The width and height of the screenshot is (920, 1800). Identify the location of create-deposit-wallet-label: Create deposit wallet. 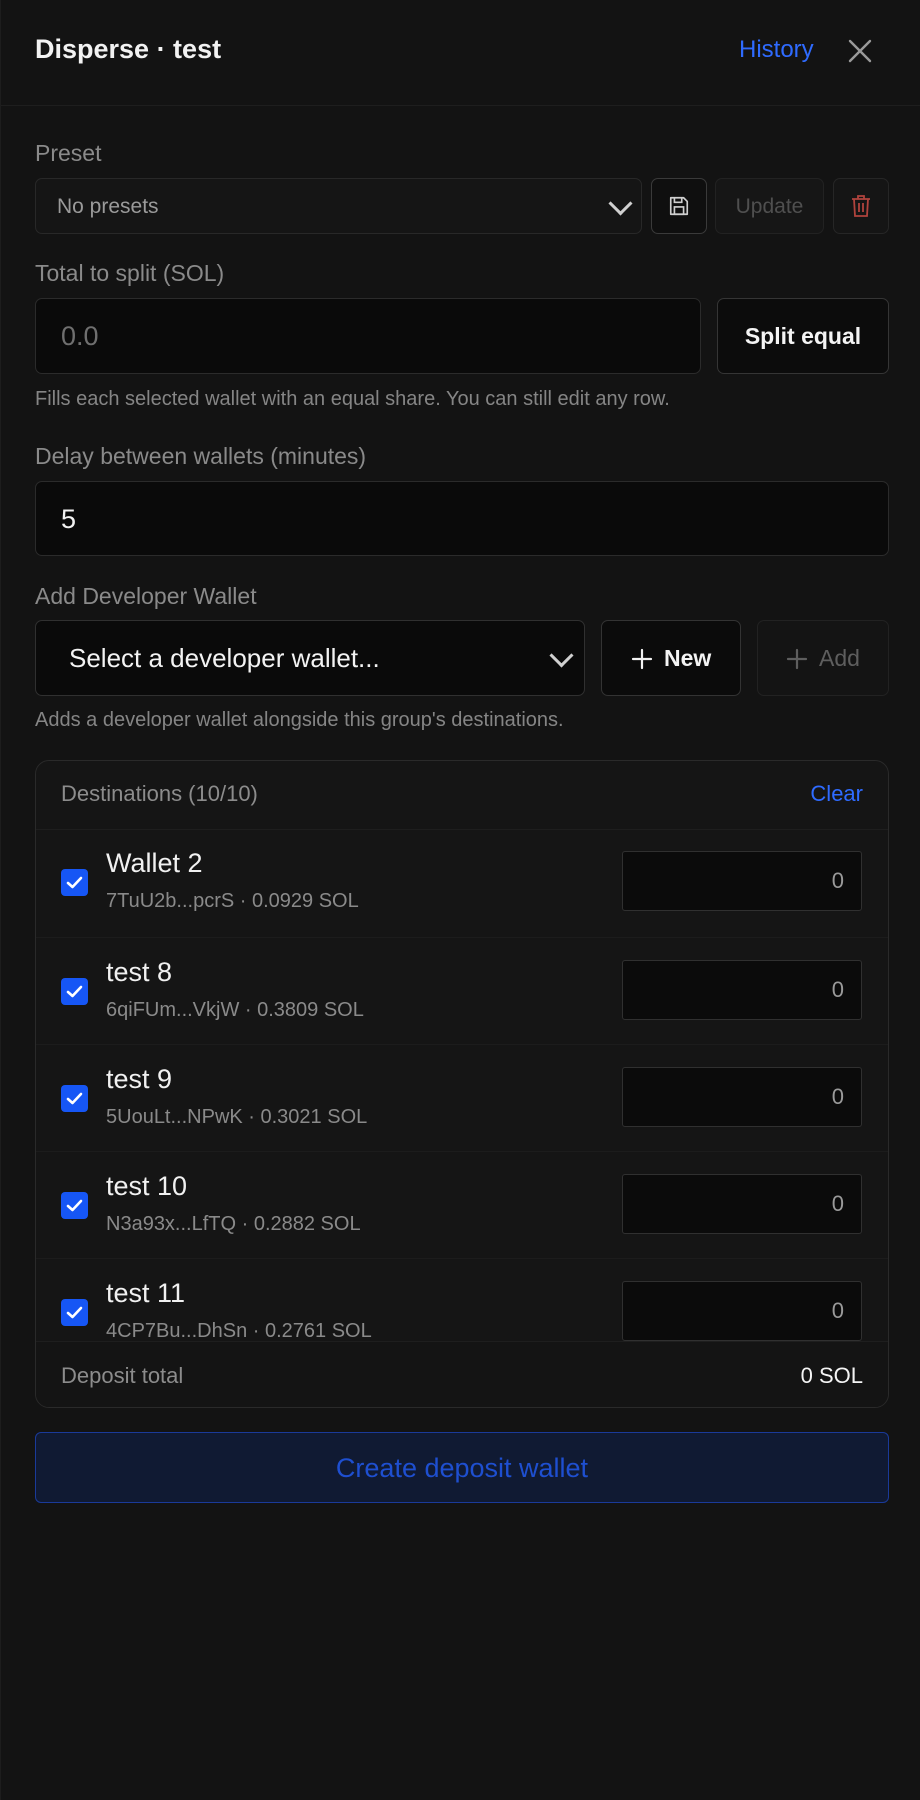
(462, 1468).